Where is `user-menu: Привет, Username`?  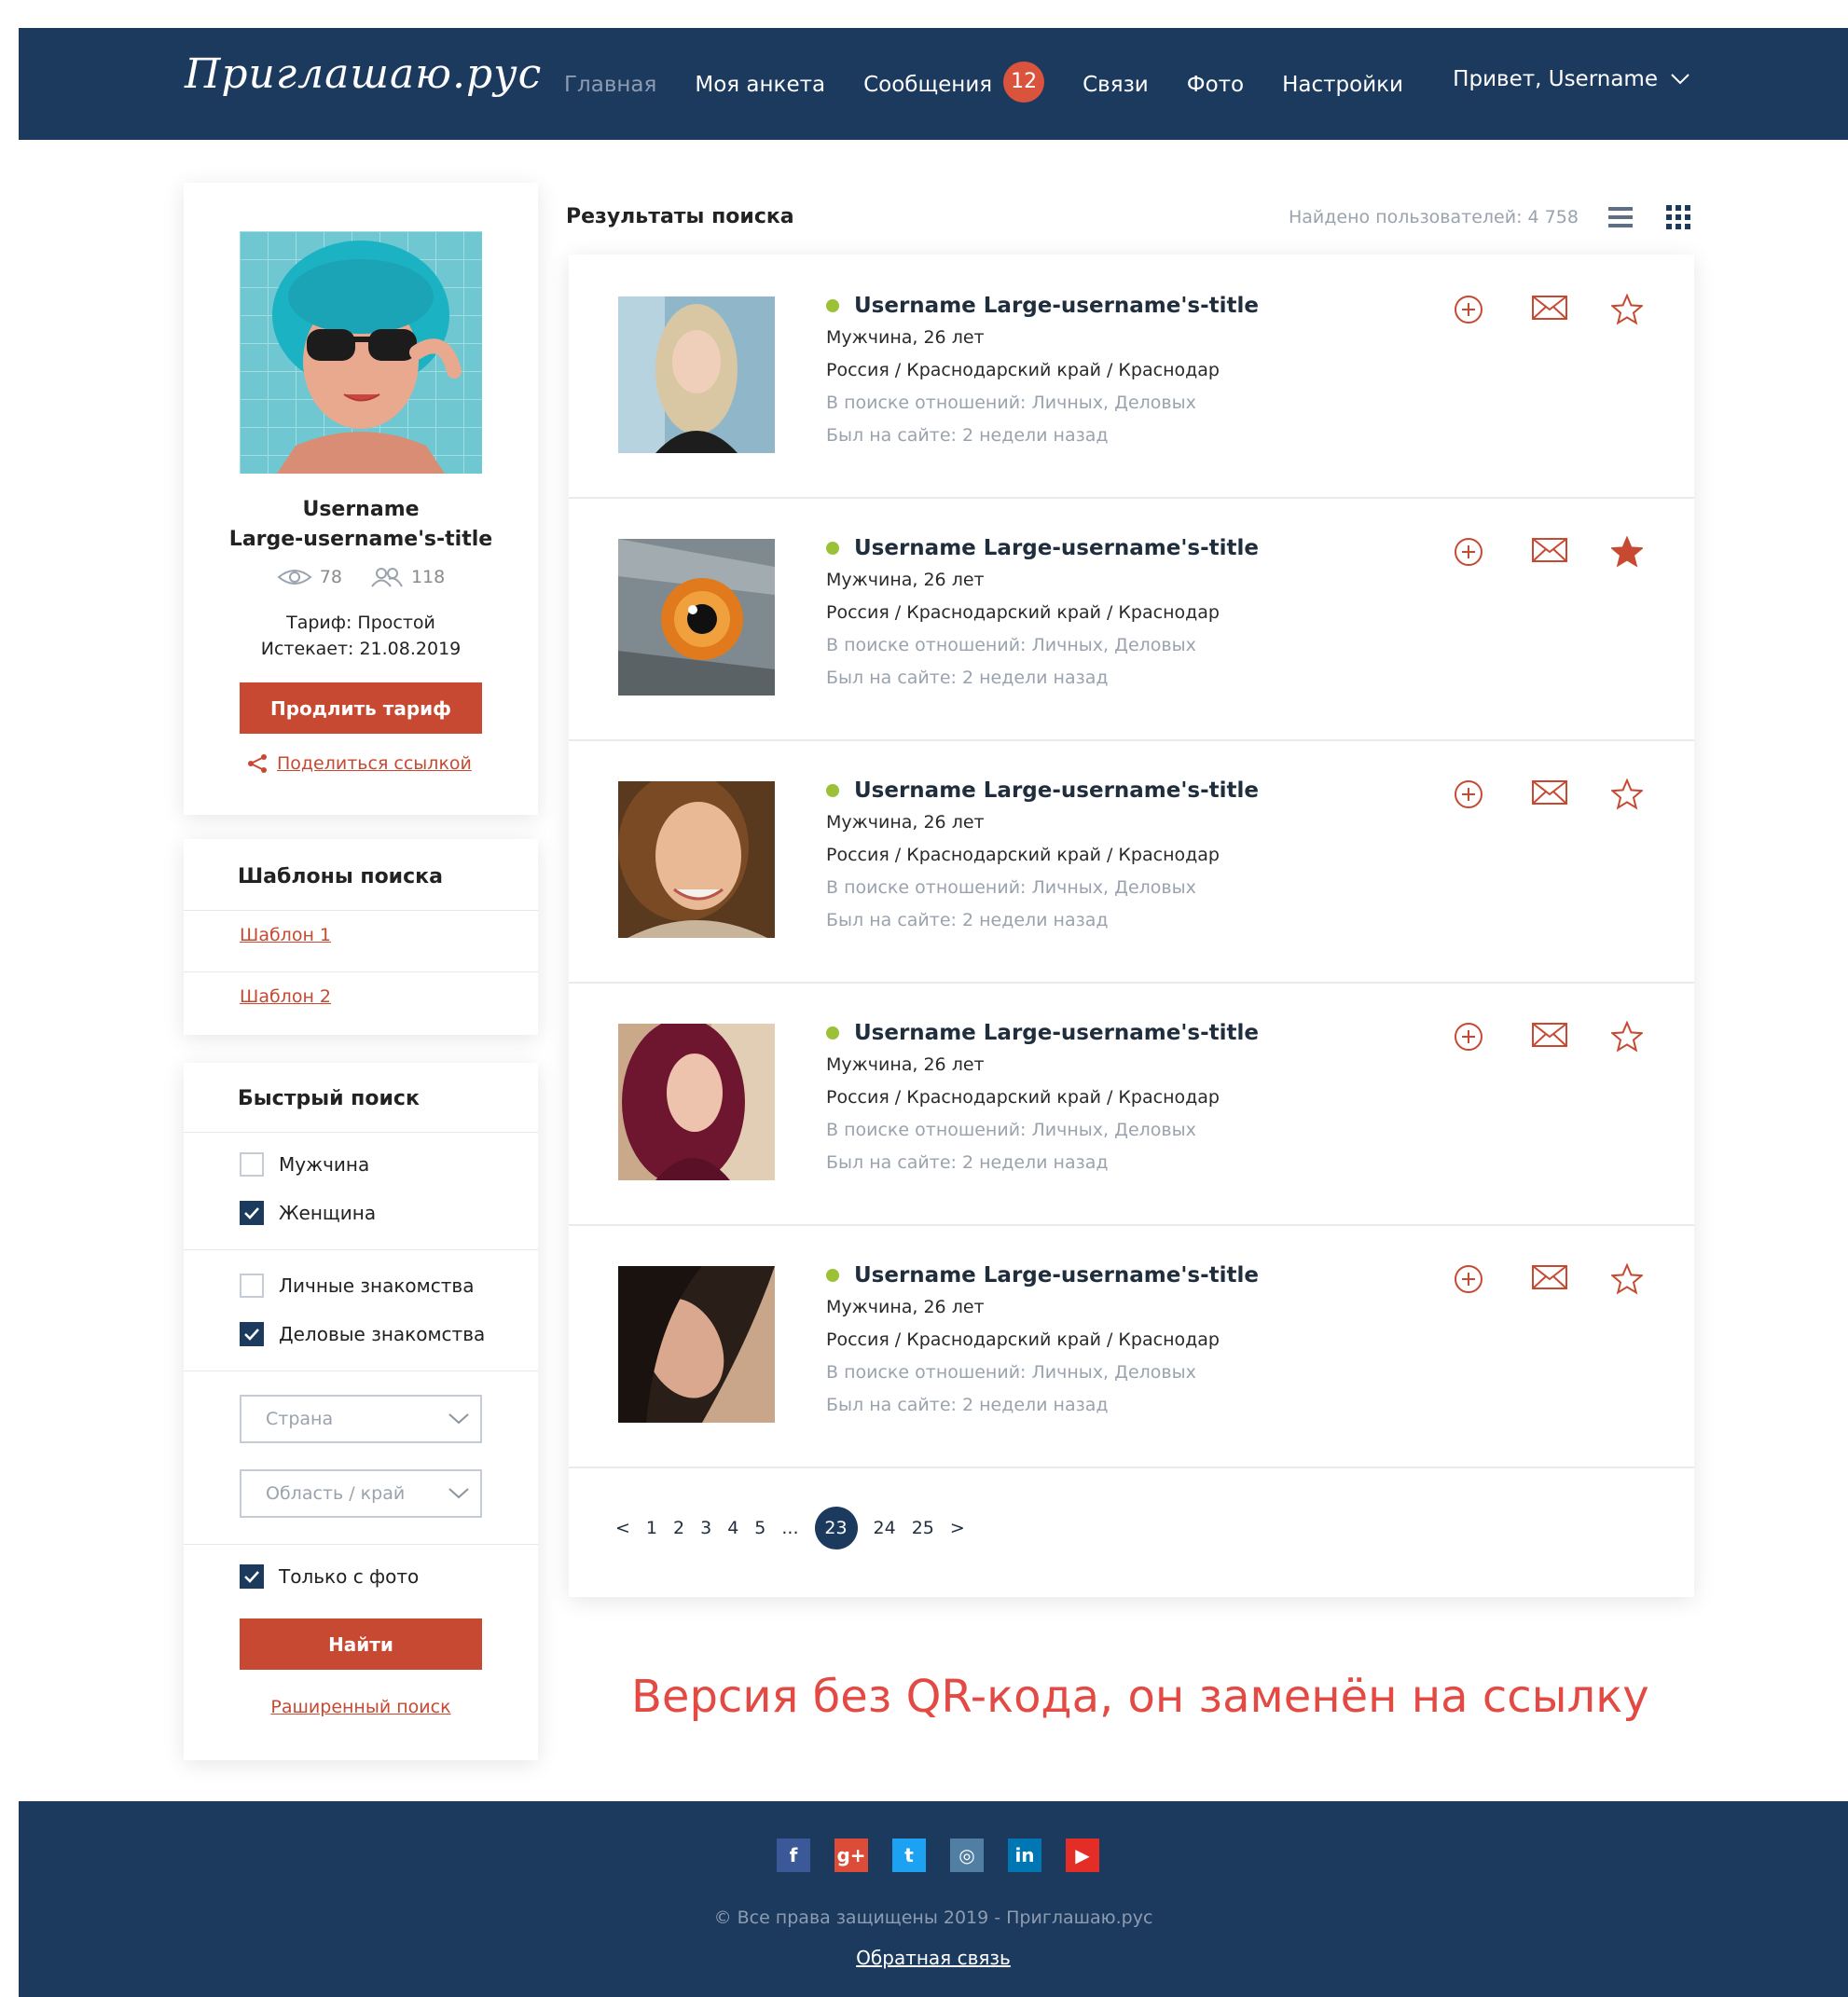
user-menu: Привет, Username is located at coordinates (1571, 79).